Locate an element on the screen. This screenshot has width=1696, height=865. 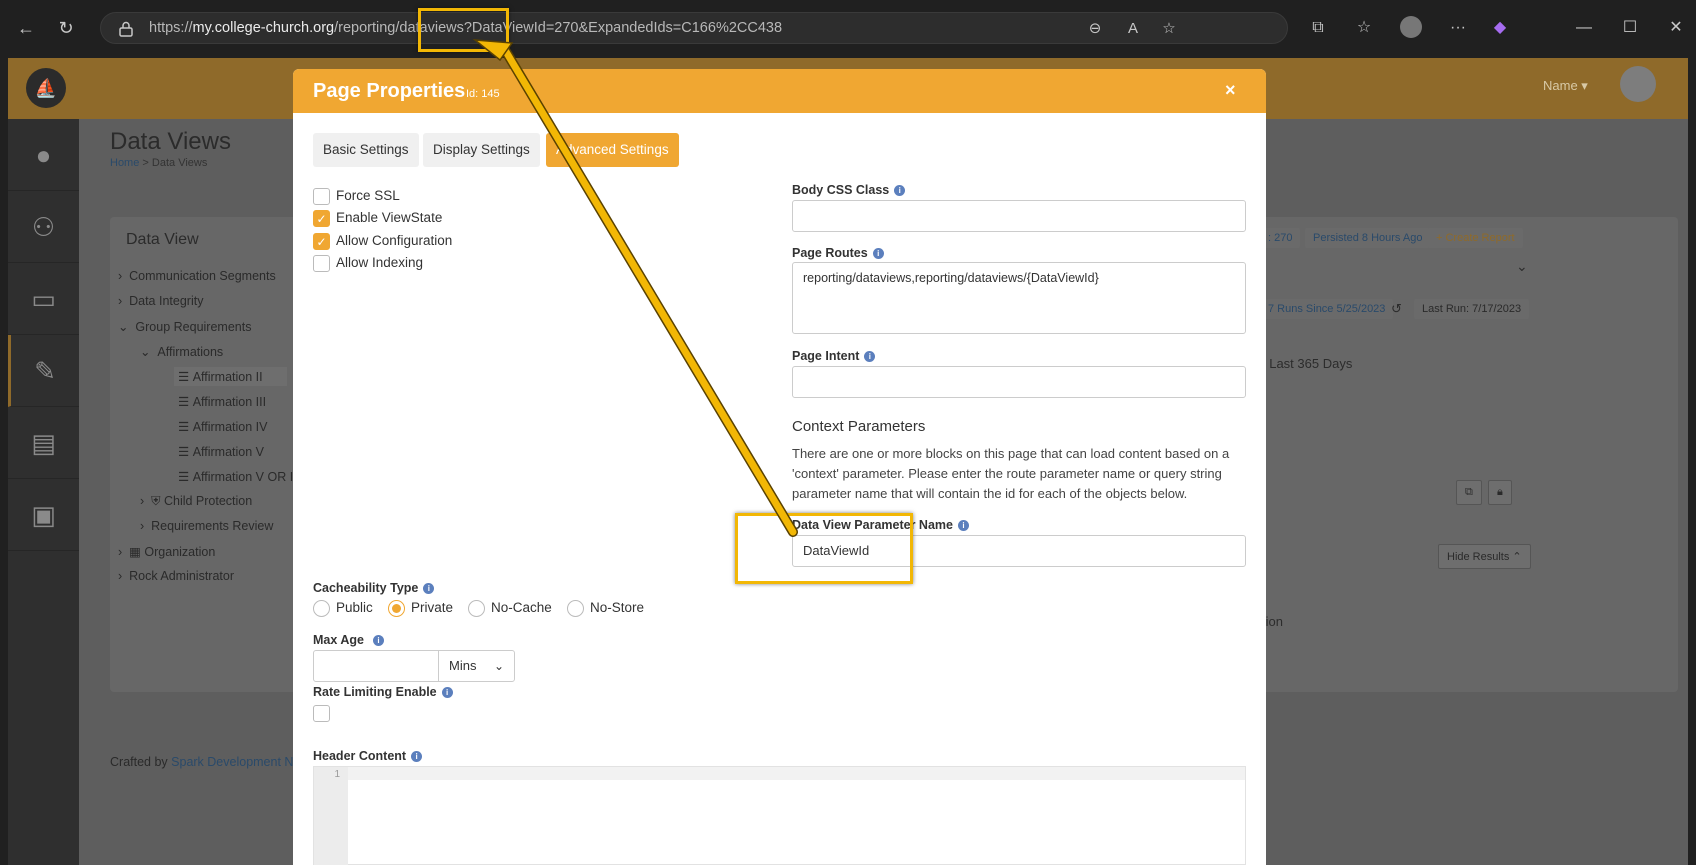
breadcrumb: Home > Data Views is located at coordinates (159, 163).